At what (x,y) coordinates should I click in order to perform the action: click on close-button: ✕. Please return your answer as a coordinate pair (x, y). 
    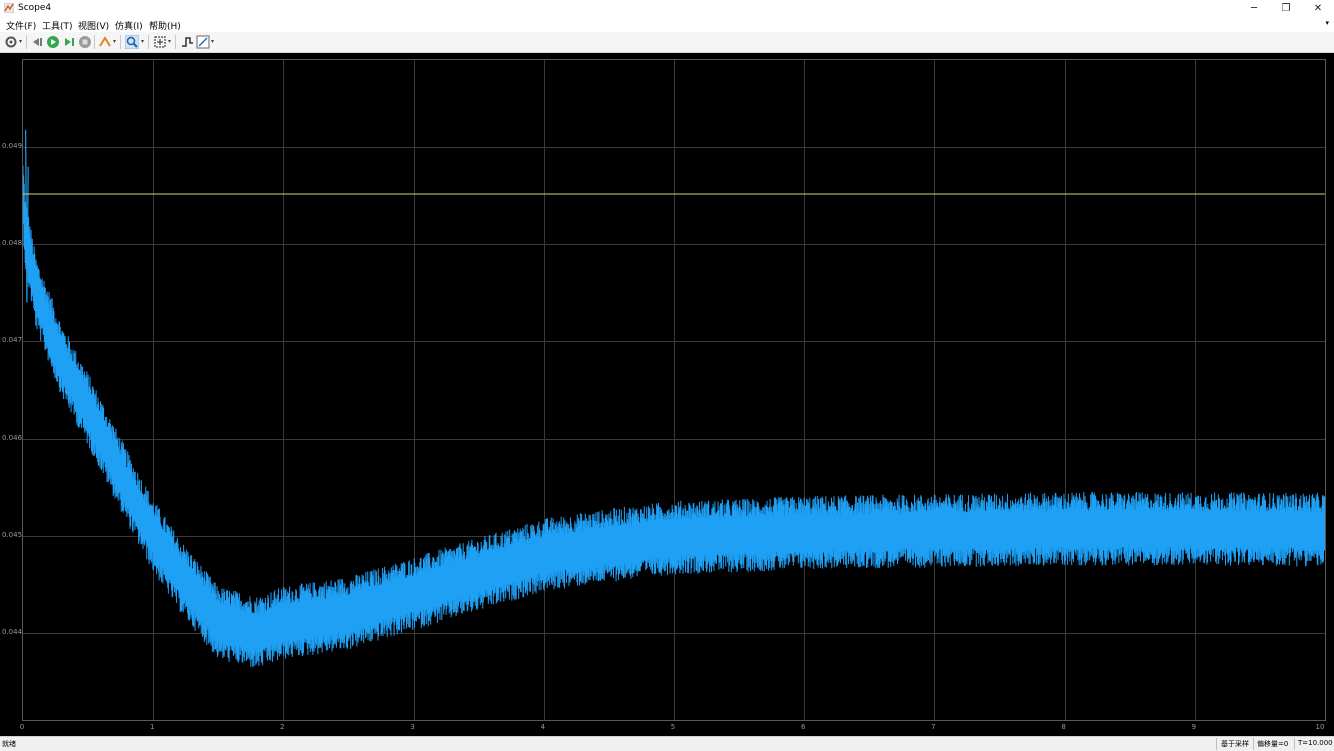
    Looking at the image, I should click on (1318, 8).